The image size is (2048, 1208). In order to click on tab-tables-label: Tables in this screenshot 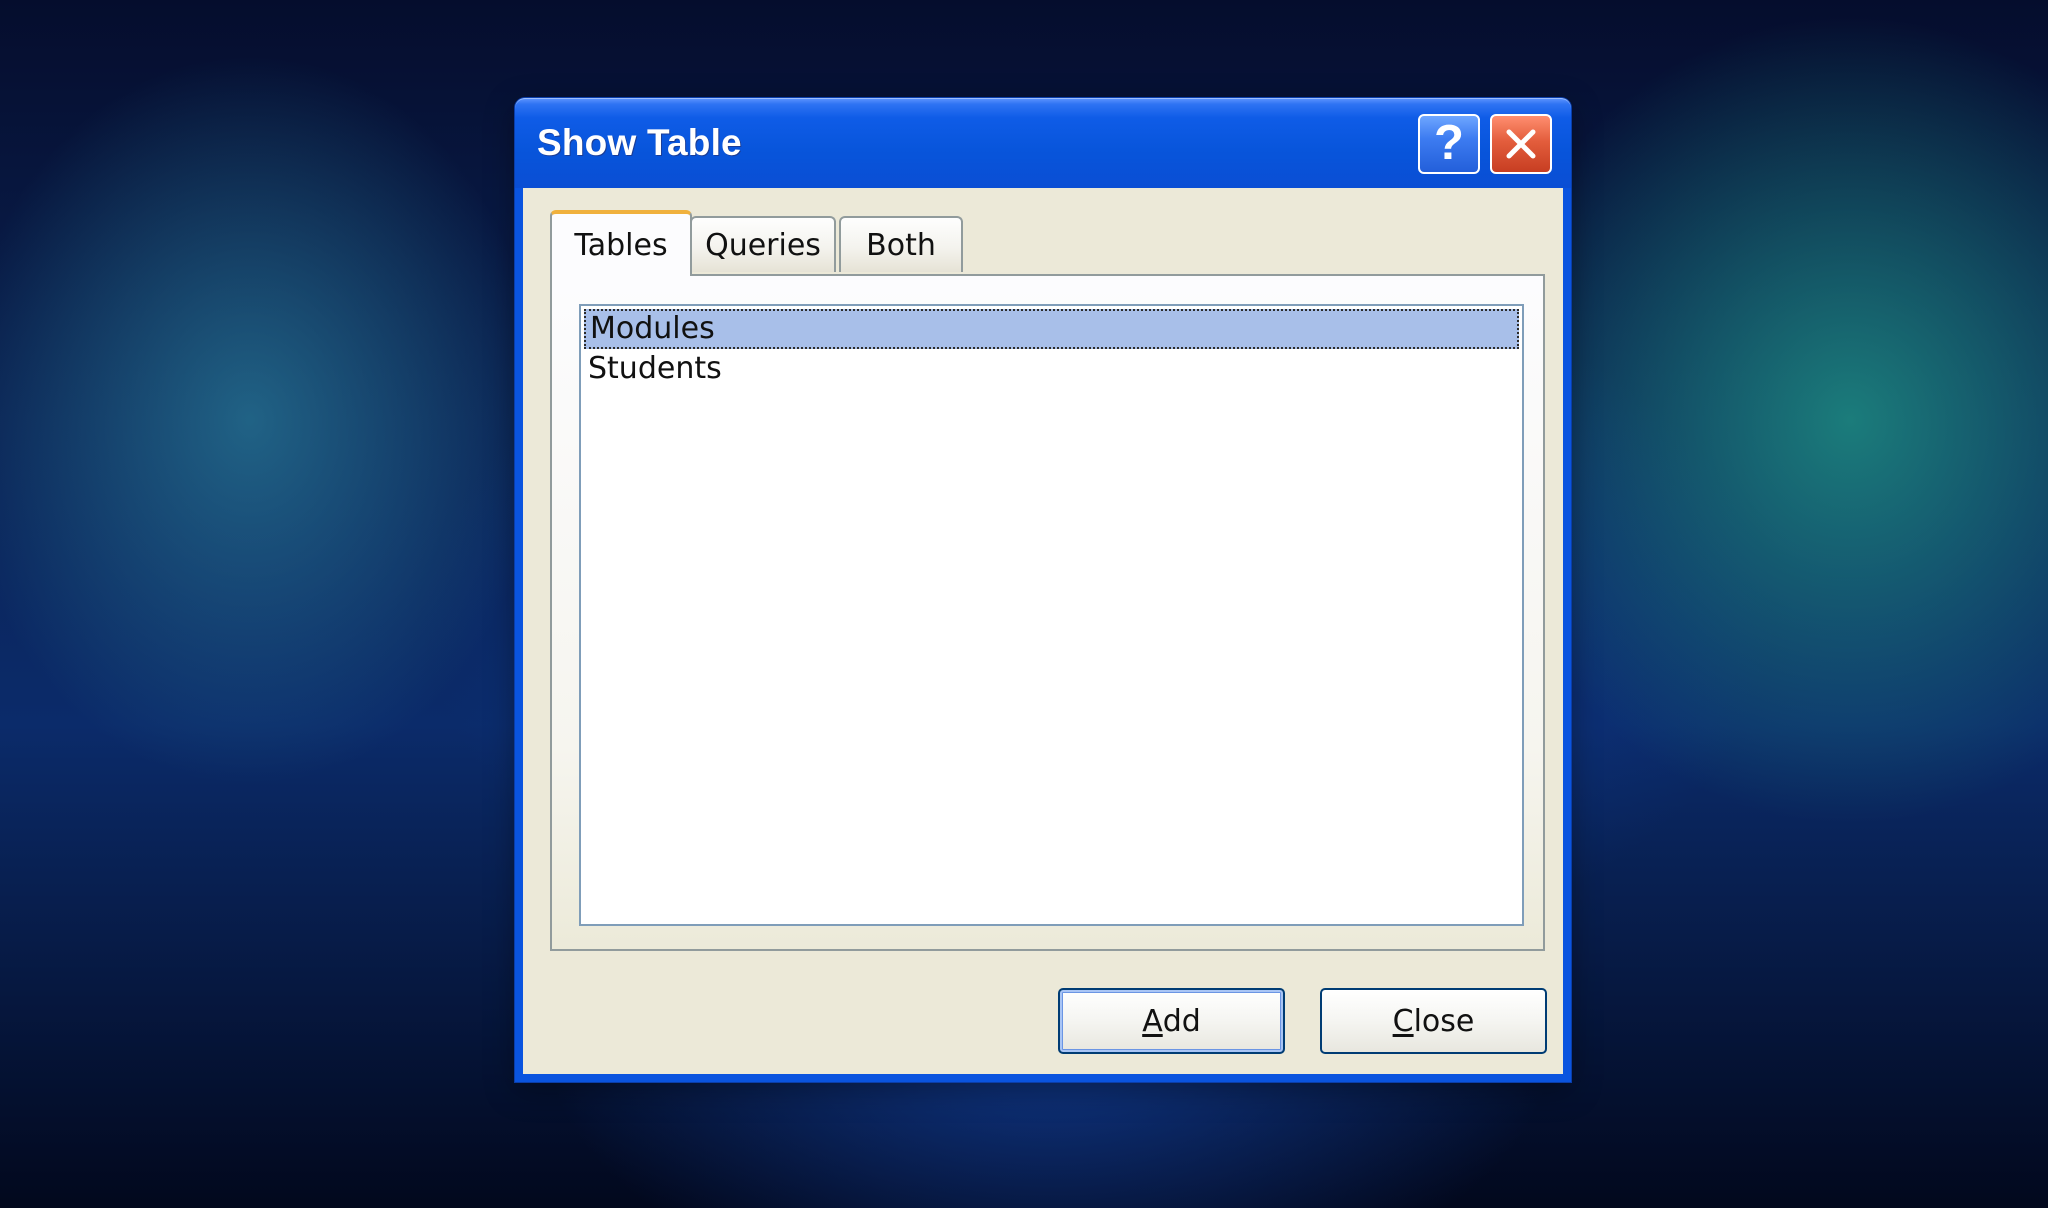, I will do `click(621, 245)`.